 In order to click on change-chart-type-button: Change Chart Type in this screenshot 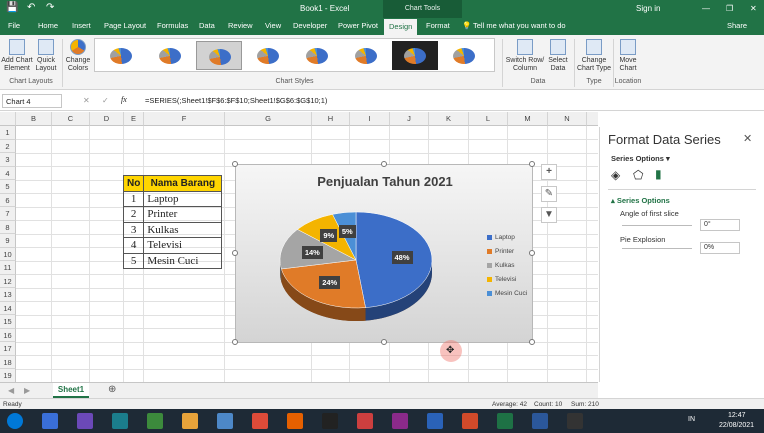, I will do `click(594, 56)`.